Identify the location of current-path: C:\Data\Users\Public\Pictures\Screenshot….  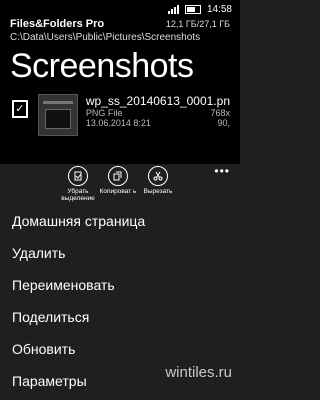
(105, 37).